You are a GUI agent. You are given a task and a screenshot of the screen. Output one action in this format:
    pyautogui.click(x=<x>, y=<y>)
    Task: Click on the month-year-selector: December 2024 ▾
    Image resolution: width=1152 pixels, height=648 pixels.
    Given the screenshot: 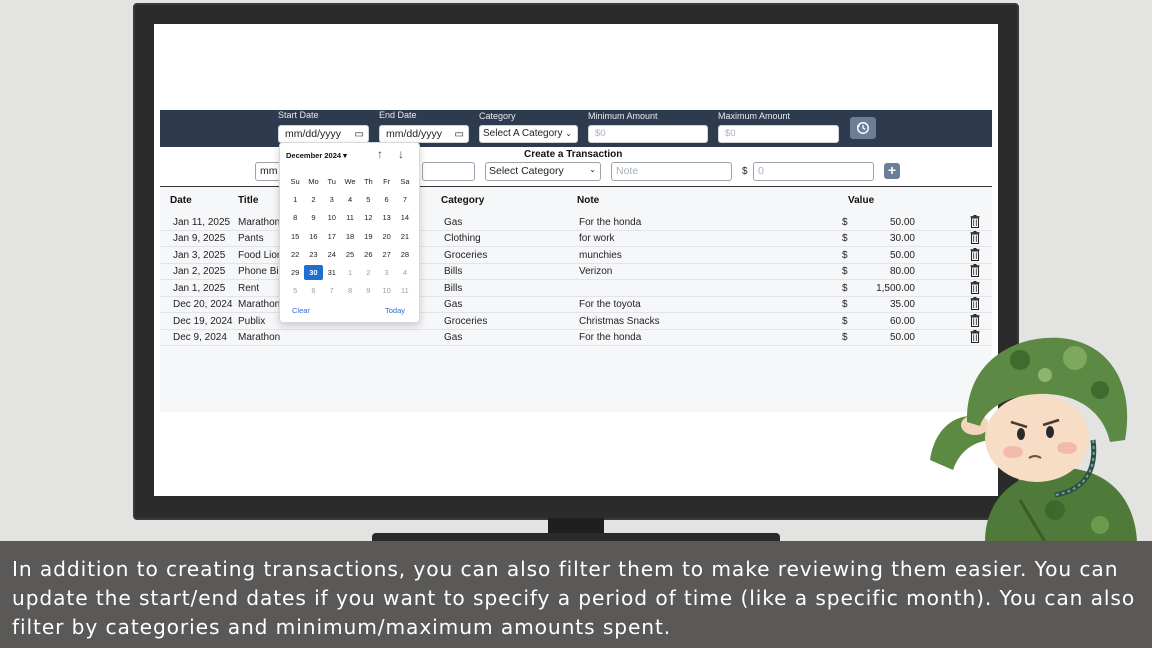 What is the action you would take?
    pyautogui.click(x=316, y=155)
    